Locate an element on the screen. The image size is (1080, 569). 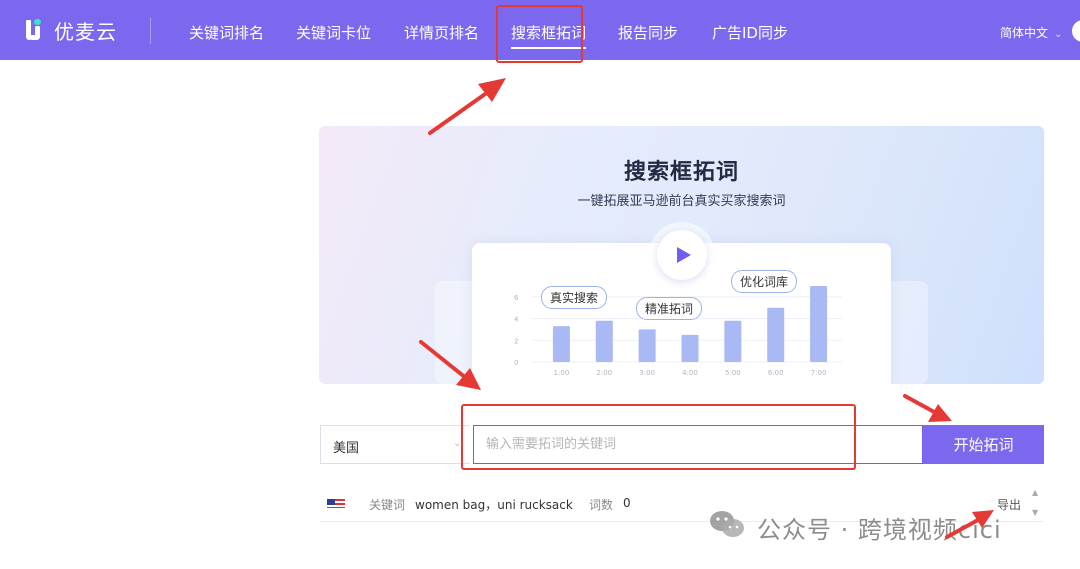
header-divider is located at coordinates (150, 31).